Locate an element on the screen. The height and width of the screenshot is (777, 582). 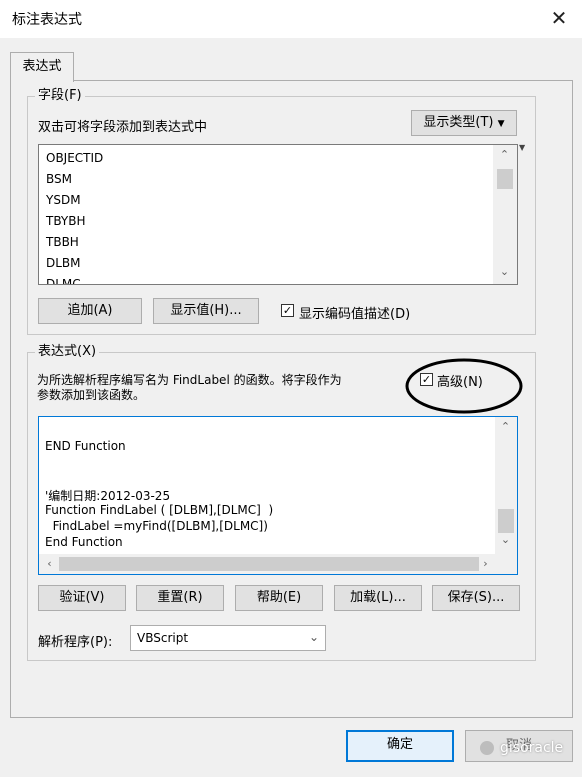
list-item: DLBM is located at coordinates (63, 263).